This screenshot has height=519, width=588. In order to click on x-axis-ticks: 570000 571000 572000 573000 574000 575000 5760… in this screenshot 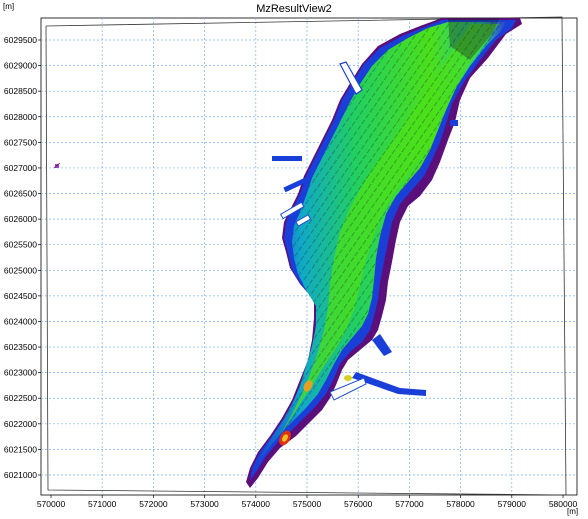, I will do `click(307, 502)`.